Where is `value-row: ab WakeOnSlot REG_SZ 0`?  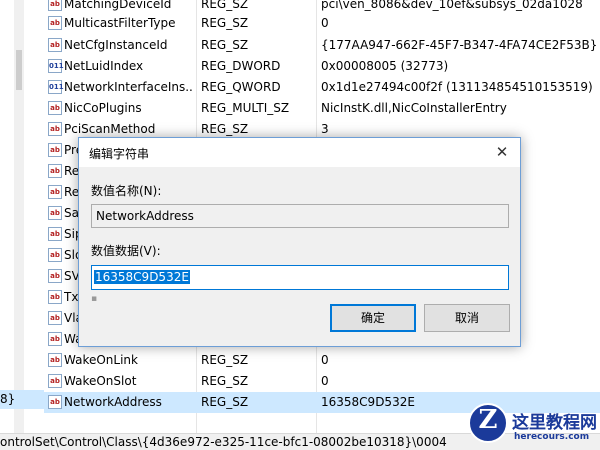
value-row: ab WakeOnSlot REG_SZ 0 is located at coordinates (322, 381).